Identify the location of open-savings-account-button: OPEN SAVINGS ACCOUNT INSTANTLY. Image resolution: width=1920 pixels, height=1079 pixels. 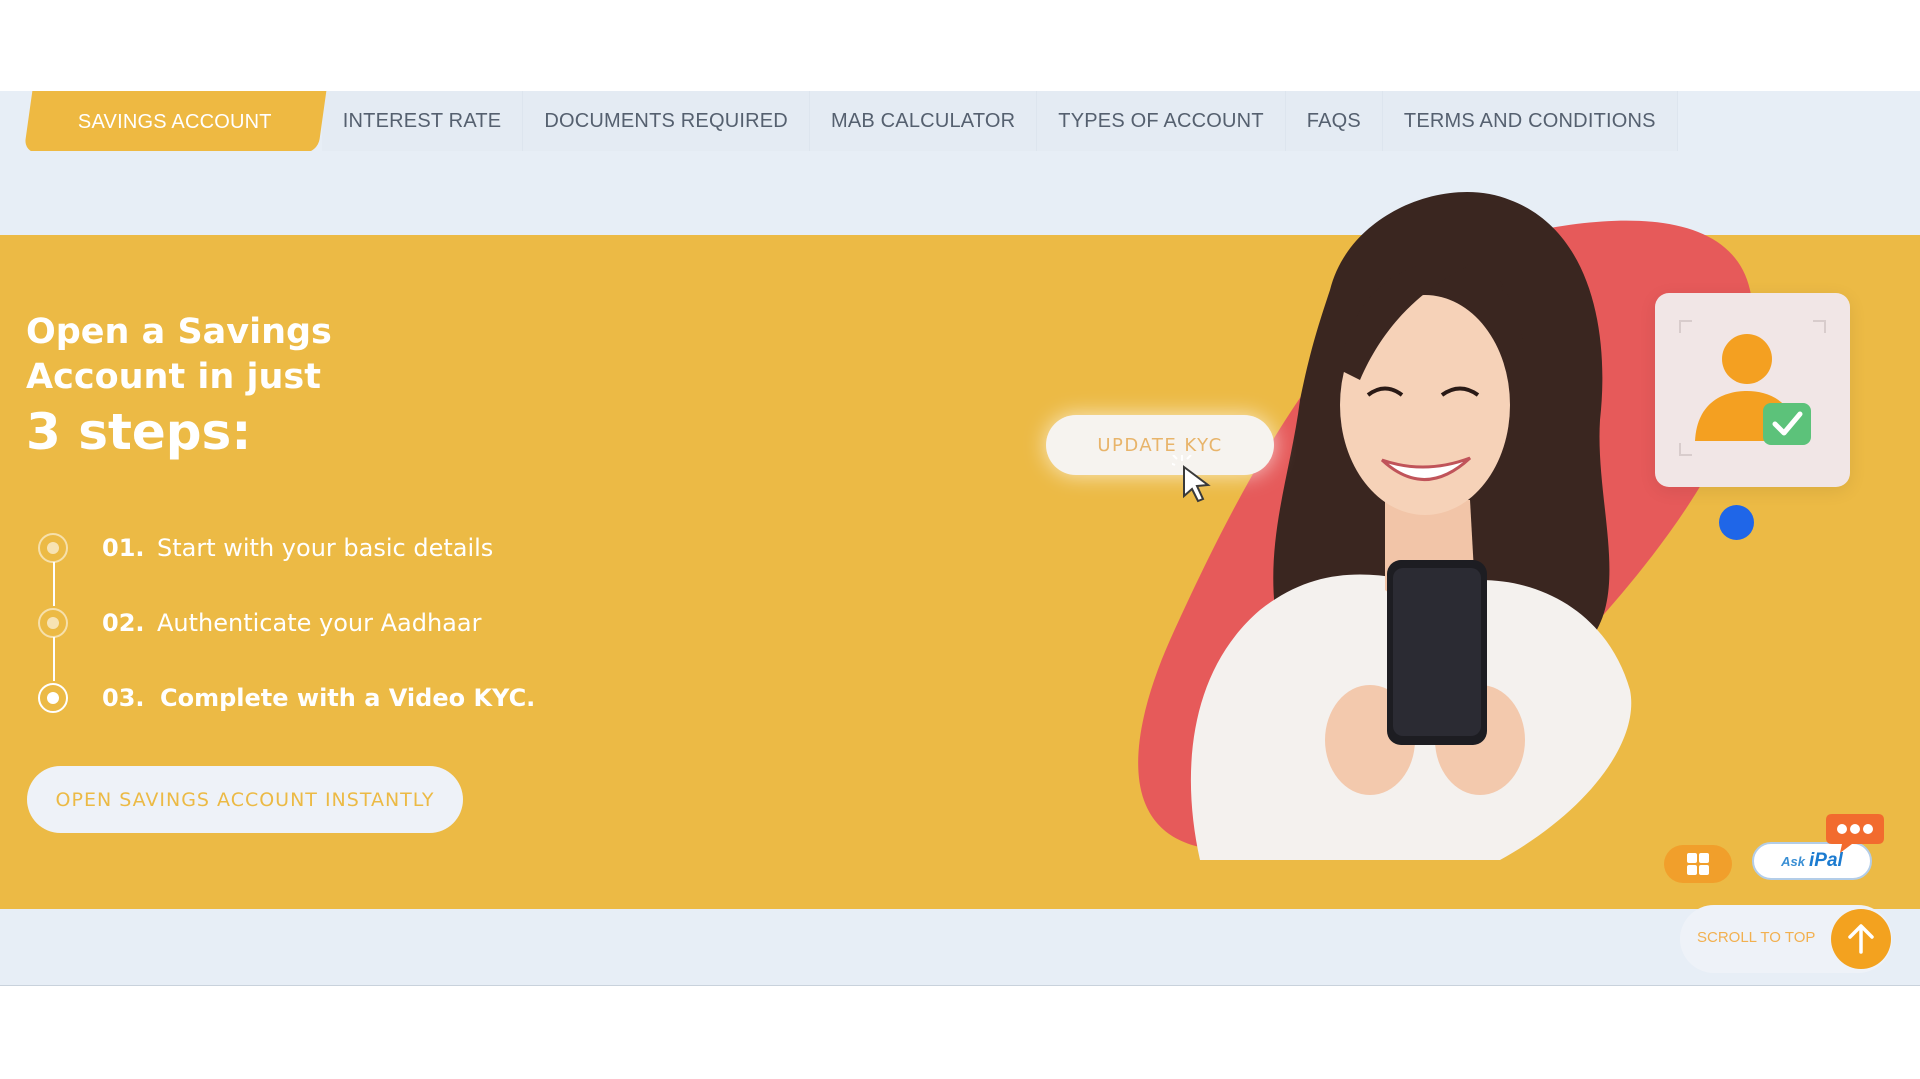
(245, 799).